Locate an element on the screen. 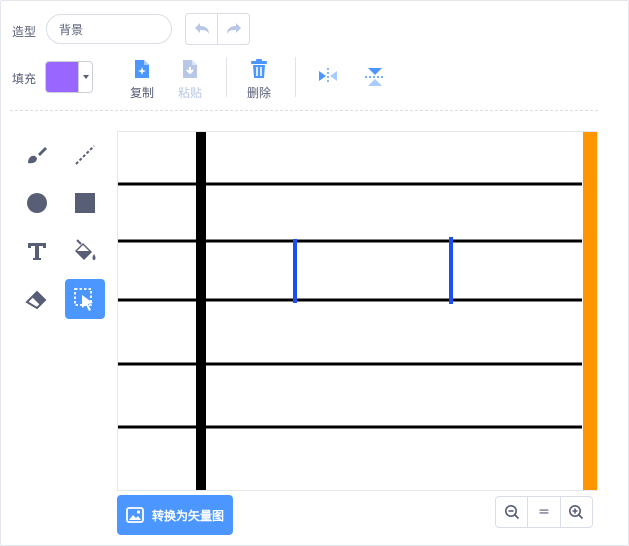  eraser-tool is located at coordinates (37, 299).